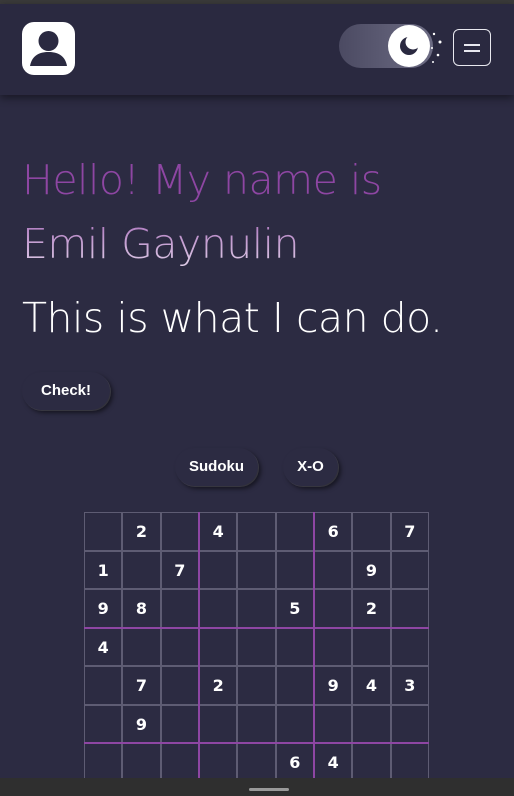 This screenshot has height=796, width=514. Describe the element at coordinates (472, 47) in the screenshot. I see `hamburger-menu-icon` at that location.